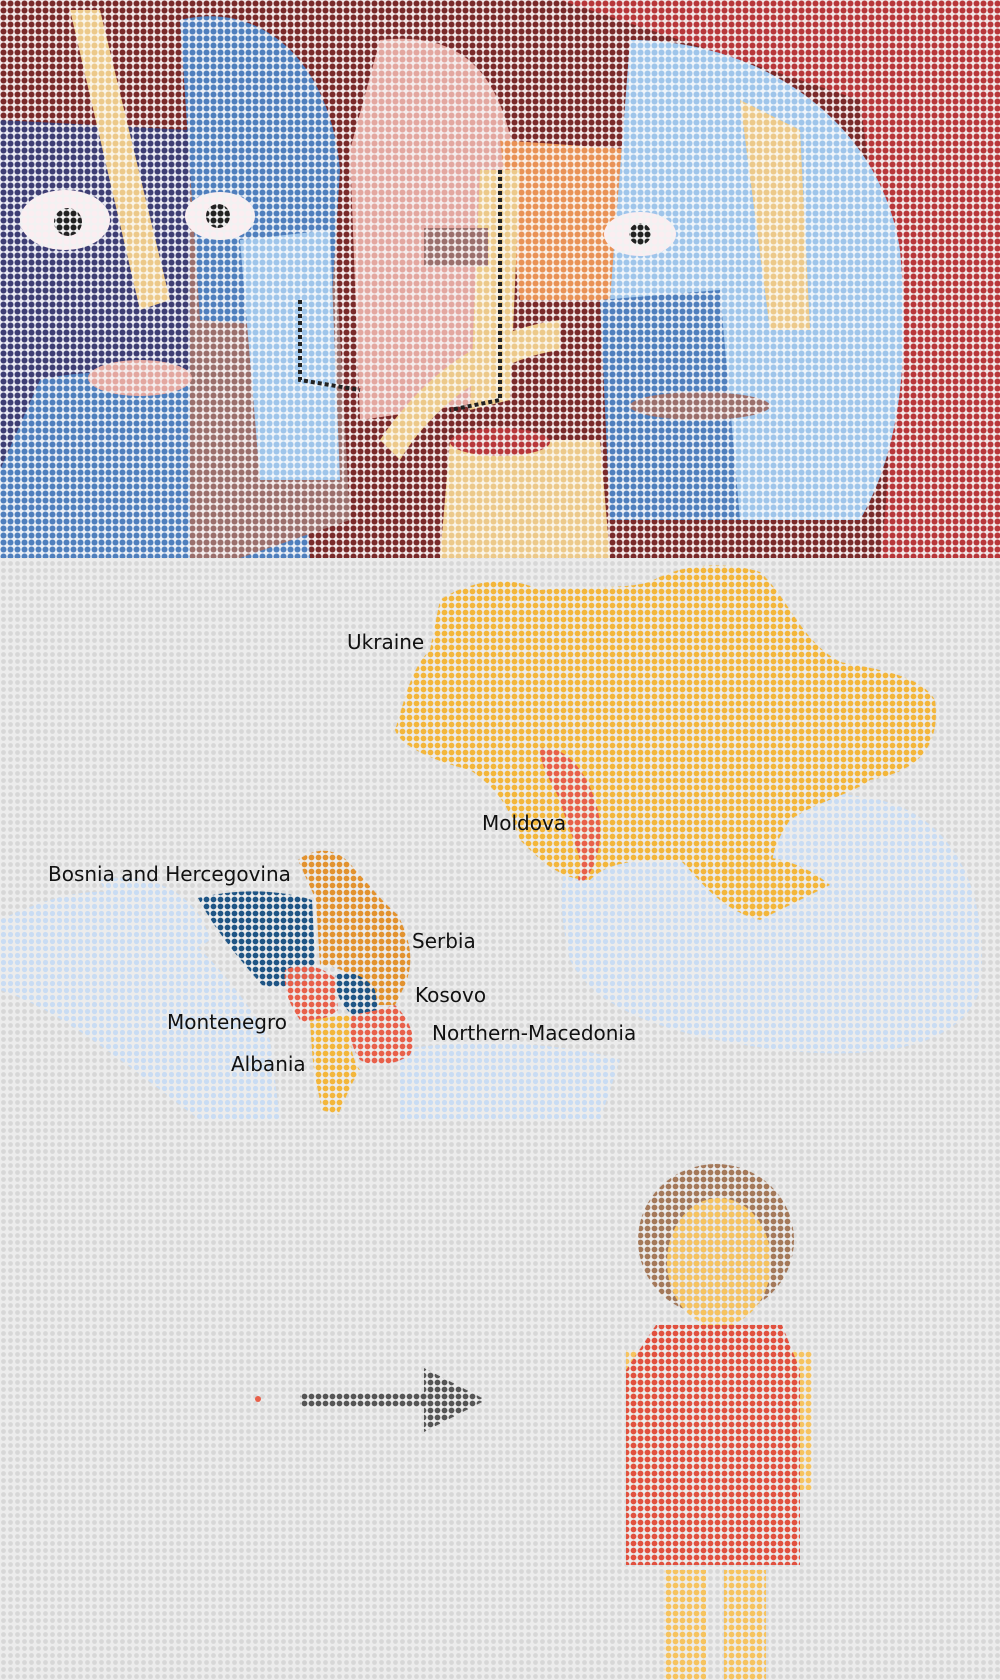  I want to click on painting-eye-far-right, so click(725, 240).